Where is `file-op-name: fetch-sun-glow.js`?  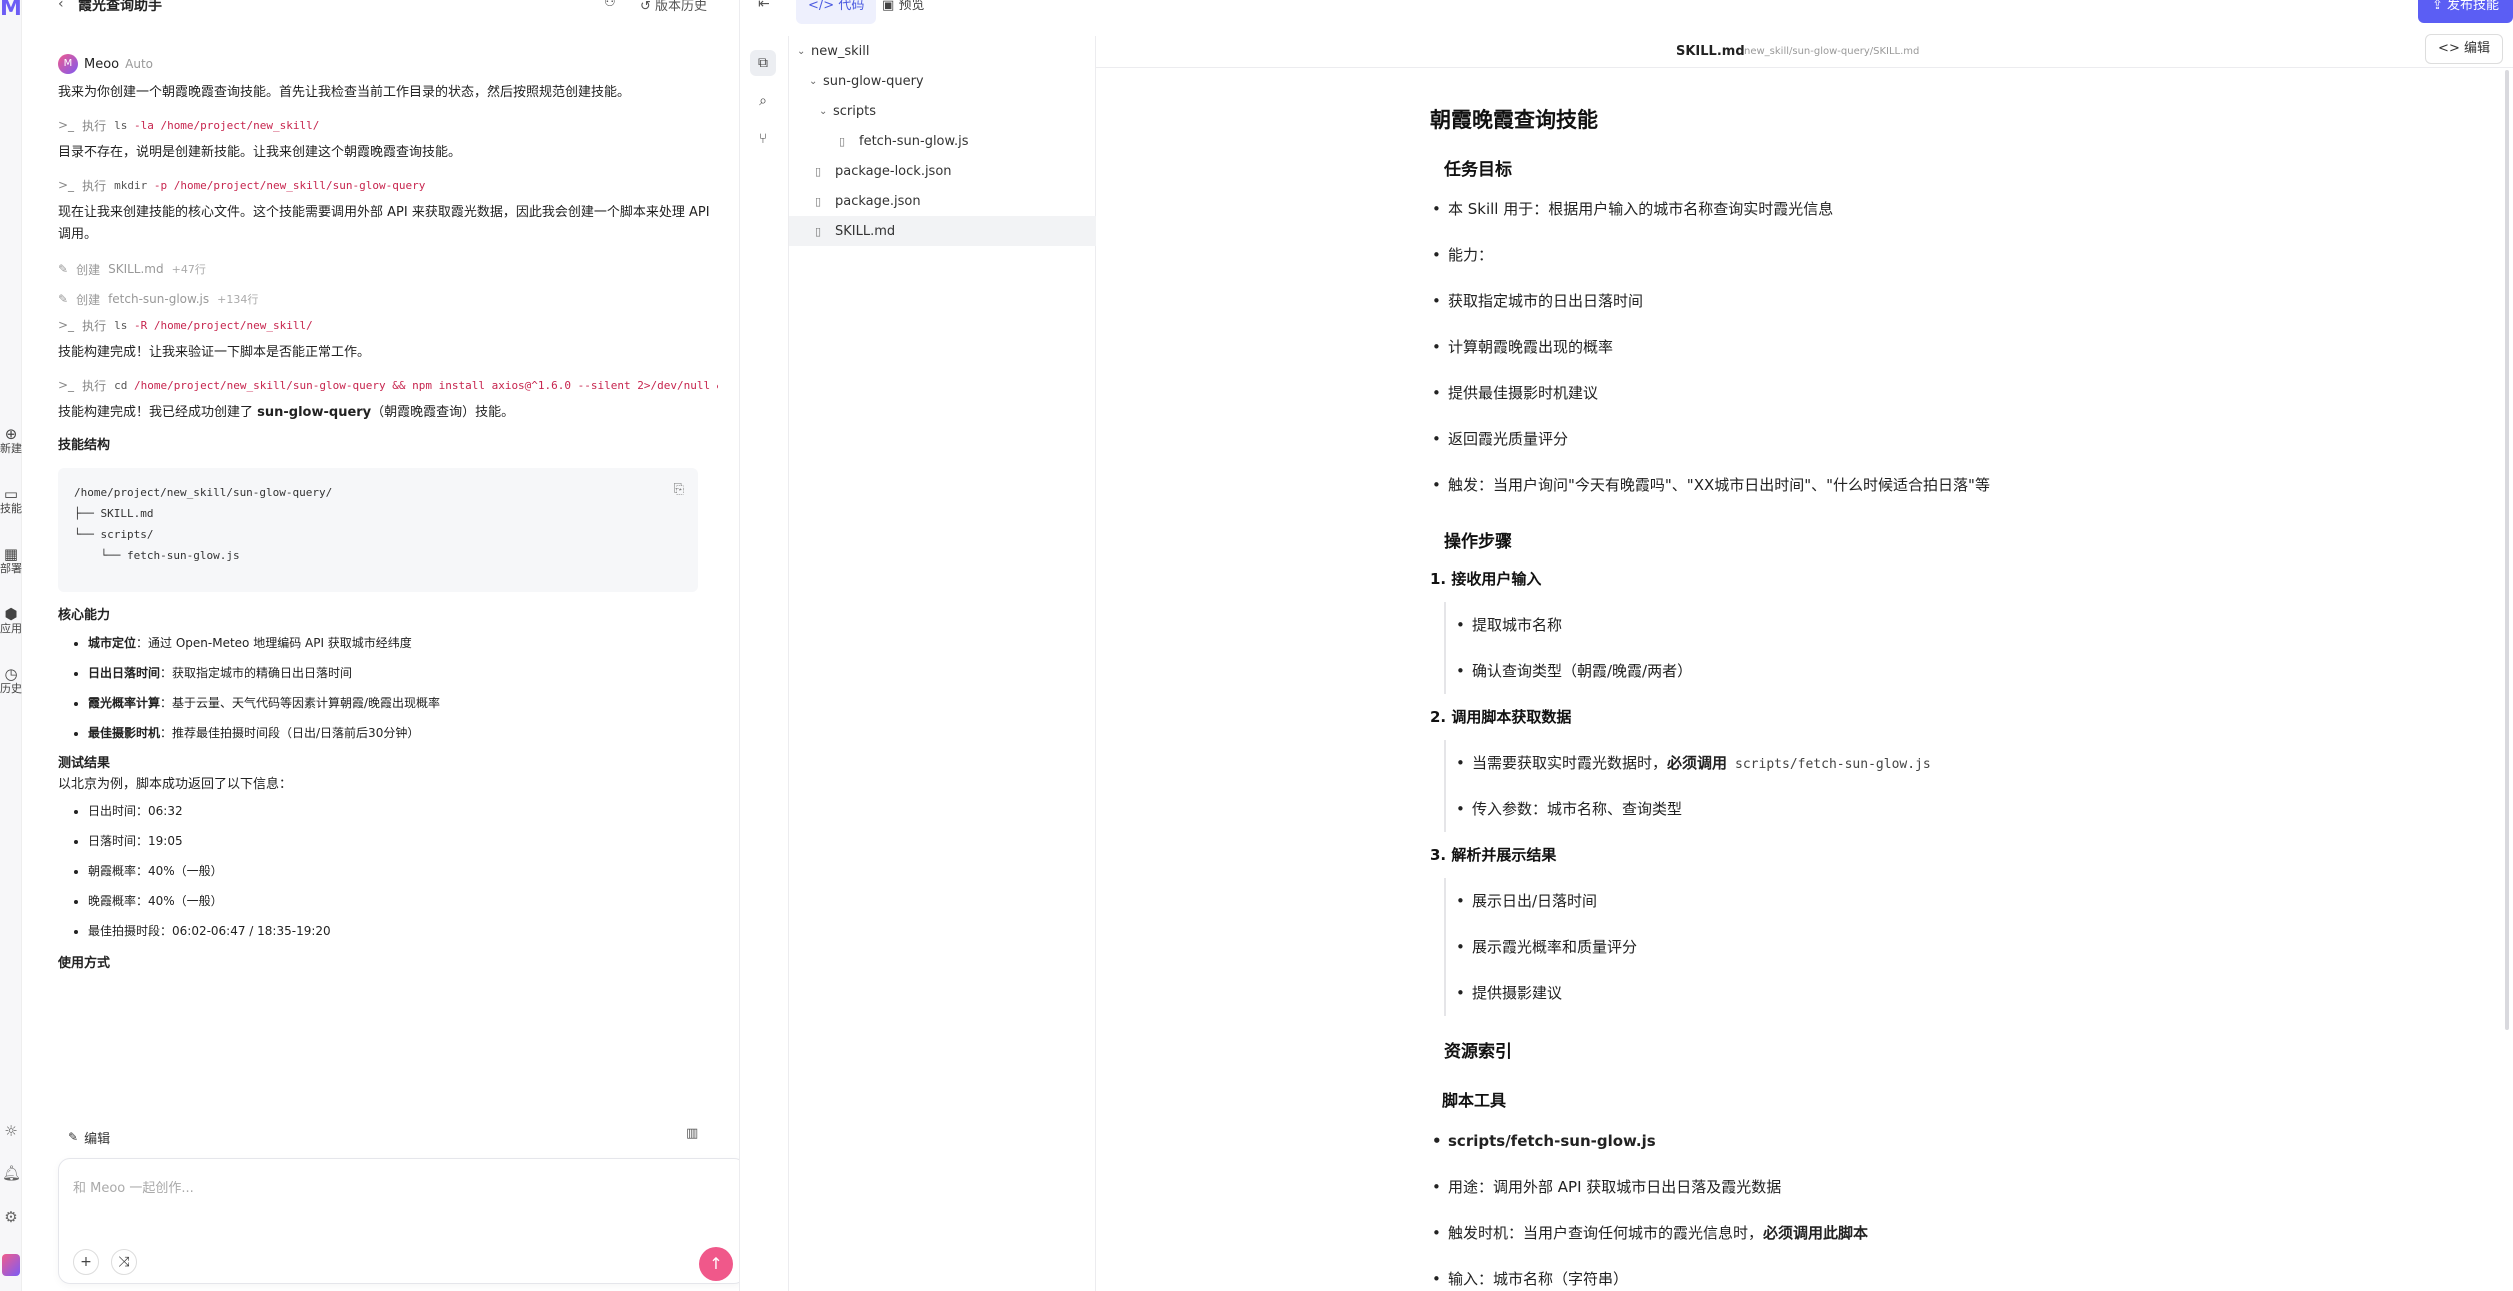
file-op-name: fetch-sun-glow.js is located at coordinates (159, 299).